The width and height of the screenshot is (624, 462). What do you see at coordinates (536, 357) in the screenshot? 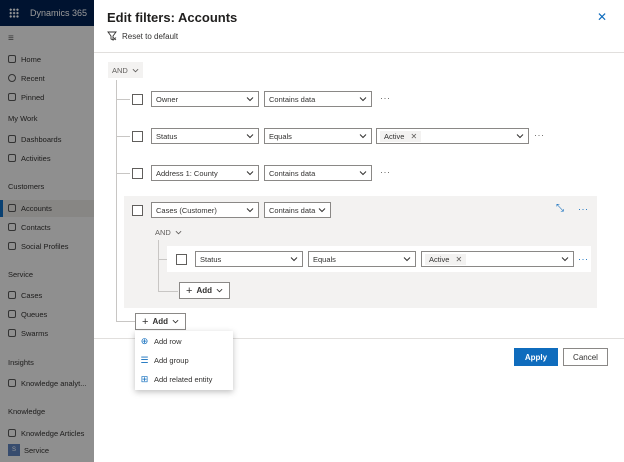
I see `apply-button: Apply` at bounding box center [536, 357].